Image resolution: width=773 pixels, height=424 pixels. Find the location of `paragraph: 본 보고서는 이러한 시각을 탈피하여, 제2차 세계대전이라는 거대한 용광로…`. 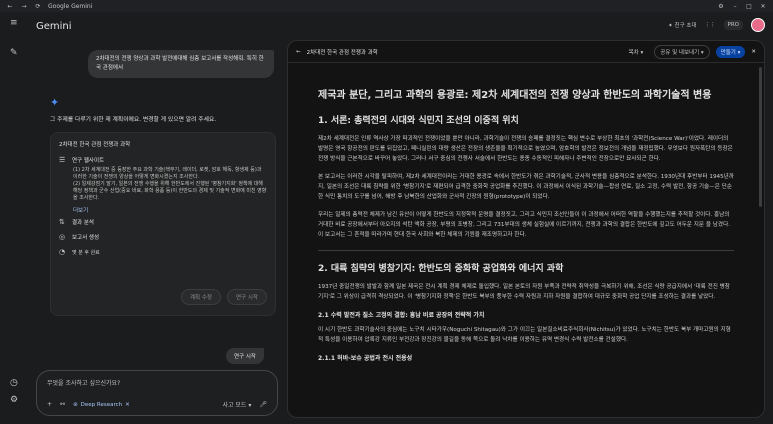

paragraph: 본 보고서는 이러한 시각을 탈피하여, 제2차 세계대전이라는 거대한 용광로… is located at coordinates (526, 187).